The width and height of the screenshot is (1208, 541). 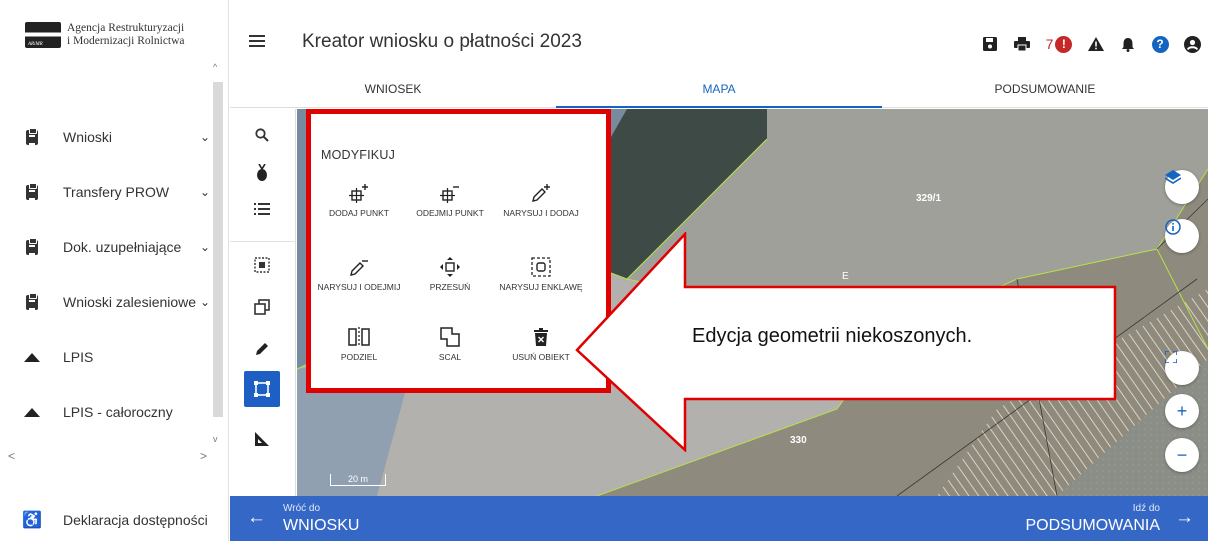 I want to click on help-icon: ?, so click(x=1160, y=44).